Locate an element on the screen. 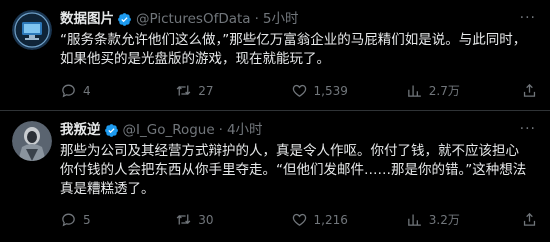 This screenshot has width=550, height=242. reply-button: 4 is located at coordinates (90, 90).